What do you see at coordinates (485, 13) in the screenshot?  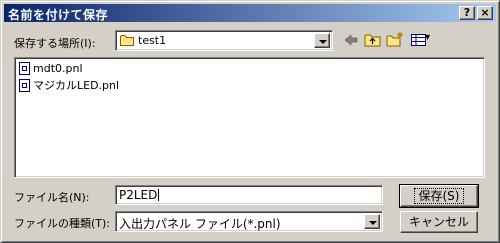 I see `close-button: ×` at bounding box center [485, 13].